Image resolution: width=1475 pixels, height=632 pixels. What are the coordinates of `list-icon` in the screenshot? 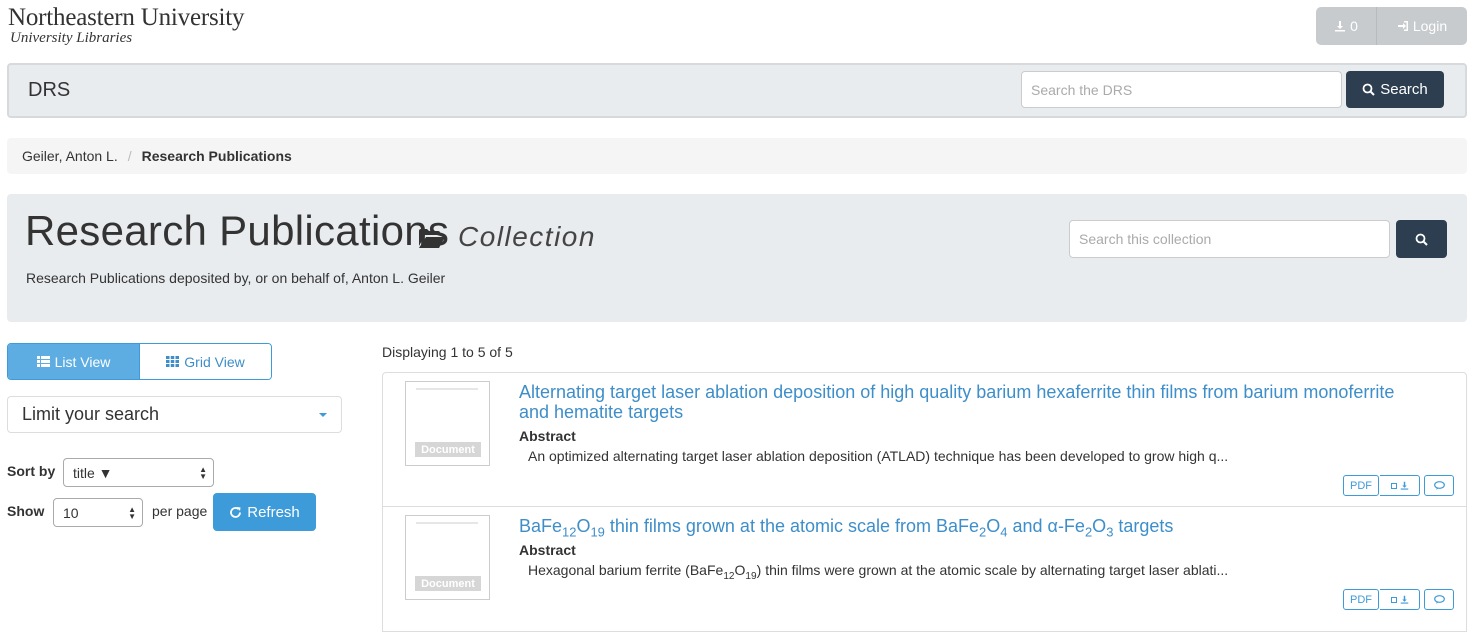 It's located at (43, 361).